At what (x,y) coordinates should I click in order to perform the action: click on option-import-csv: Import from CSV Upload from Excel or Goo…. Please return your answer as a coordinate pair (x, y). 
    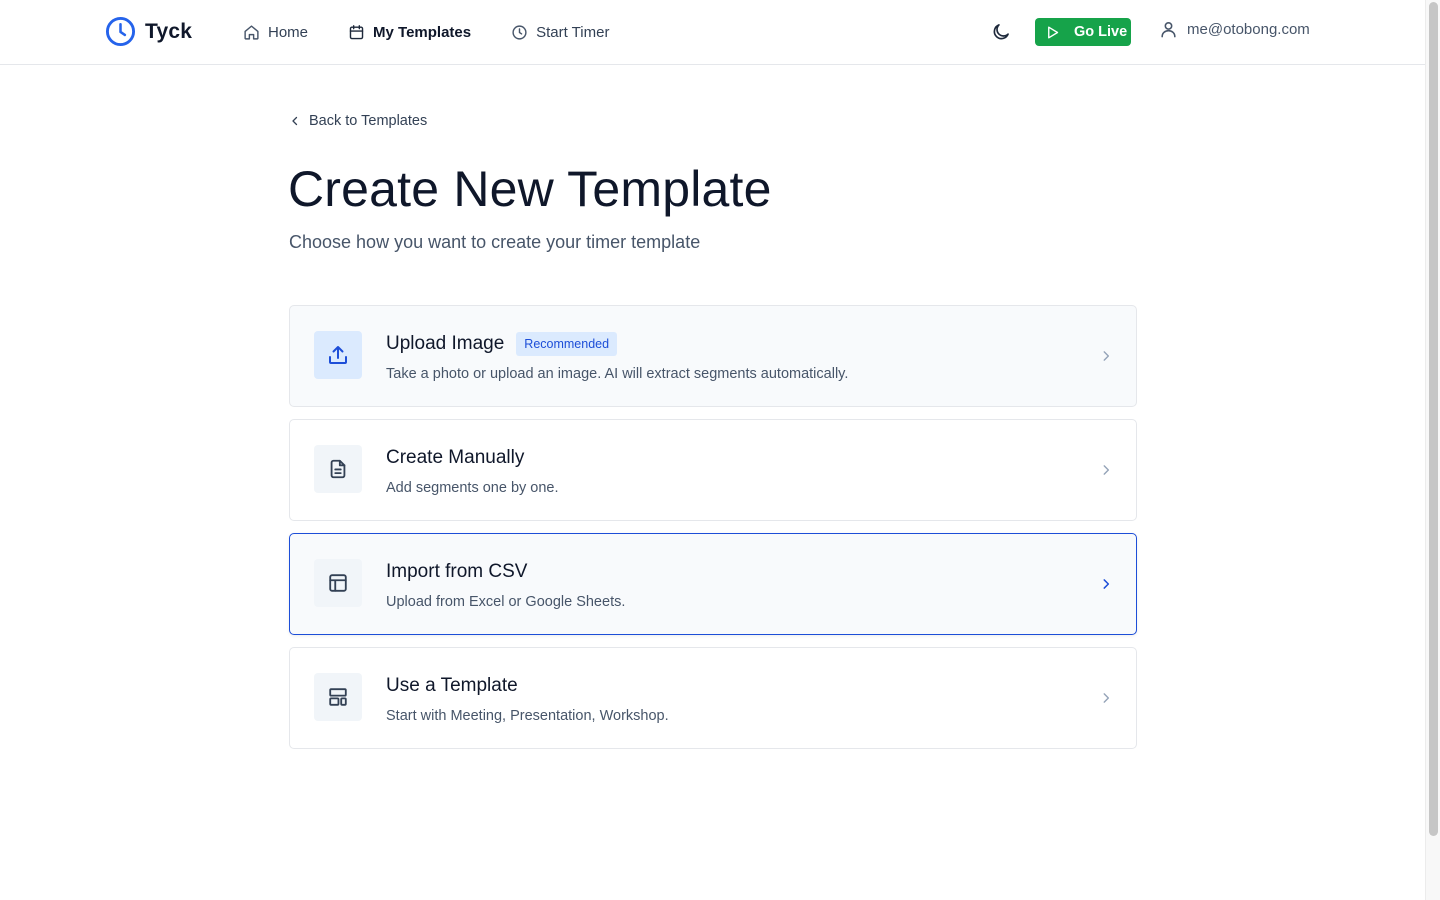
    Looking at the image, I should click on (713, 584).